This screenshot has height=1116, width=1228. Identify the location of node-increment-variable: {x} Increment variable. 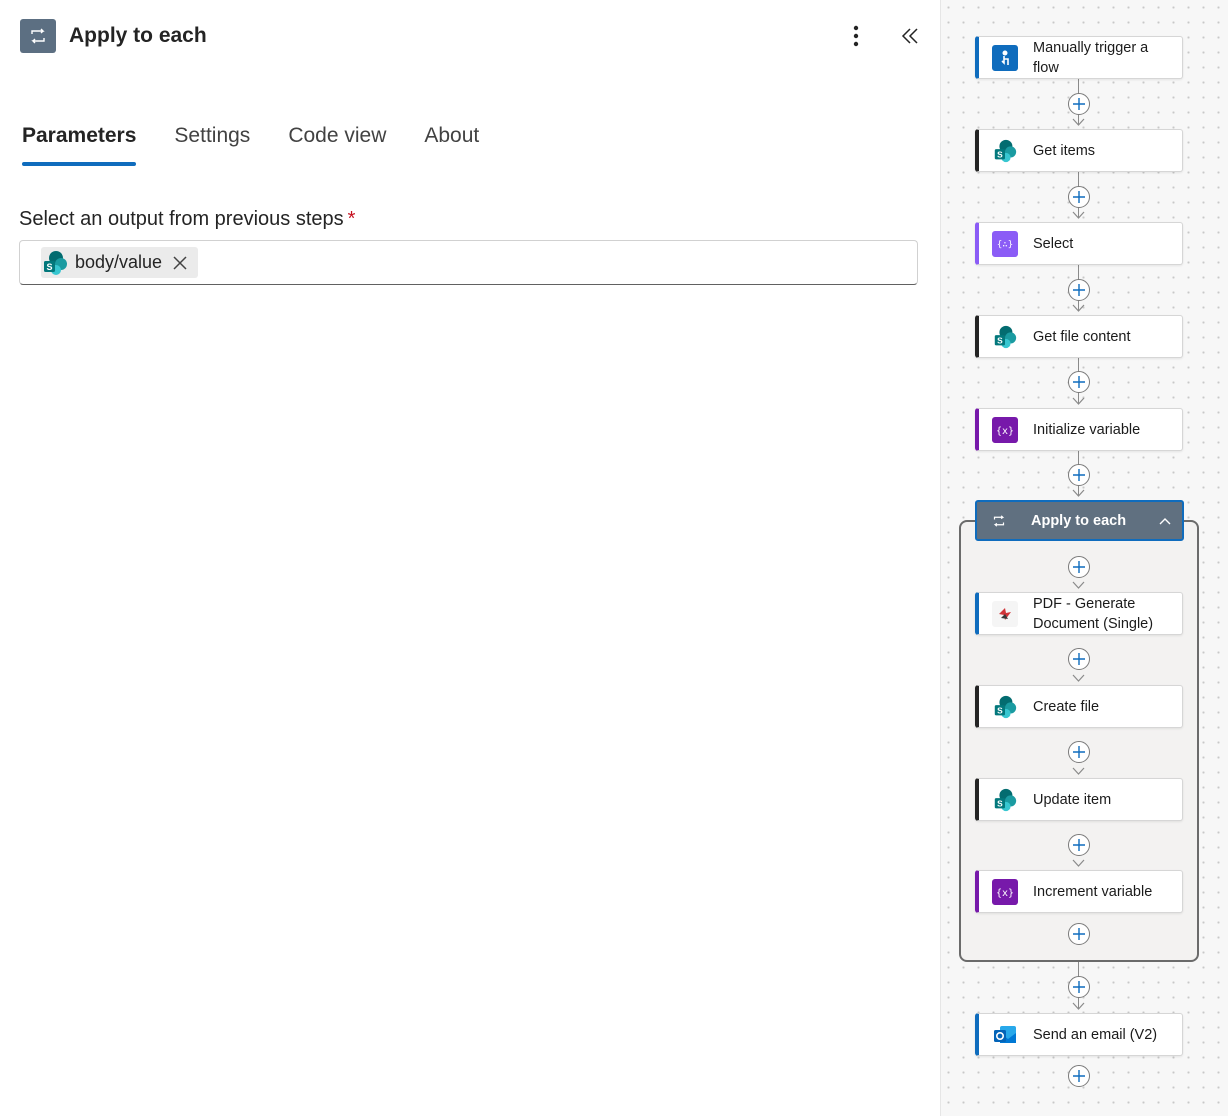
(1079, 891).